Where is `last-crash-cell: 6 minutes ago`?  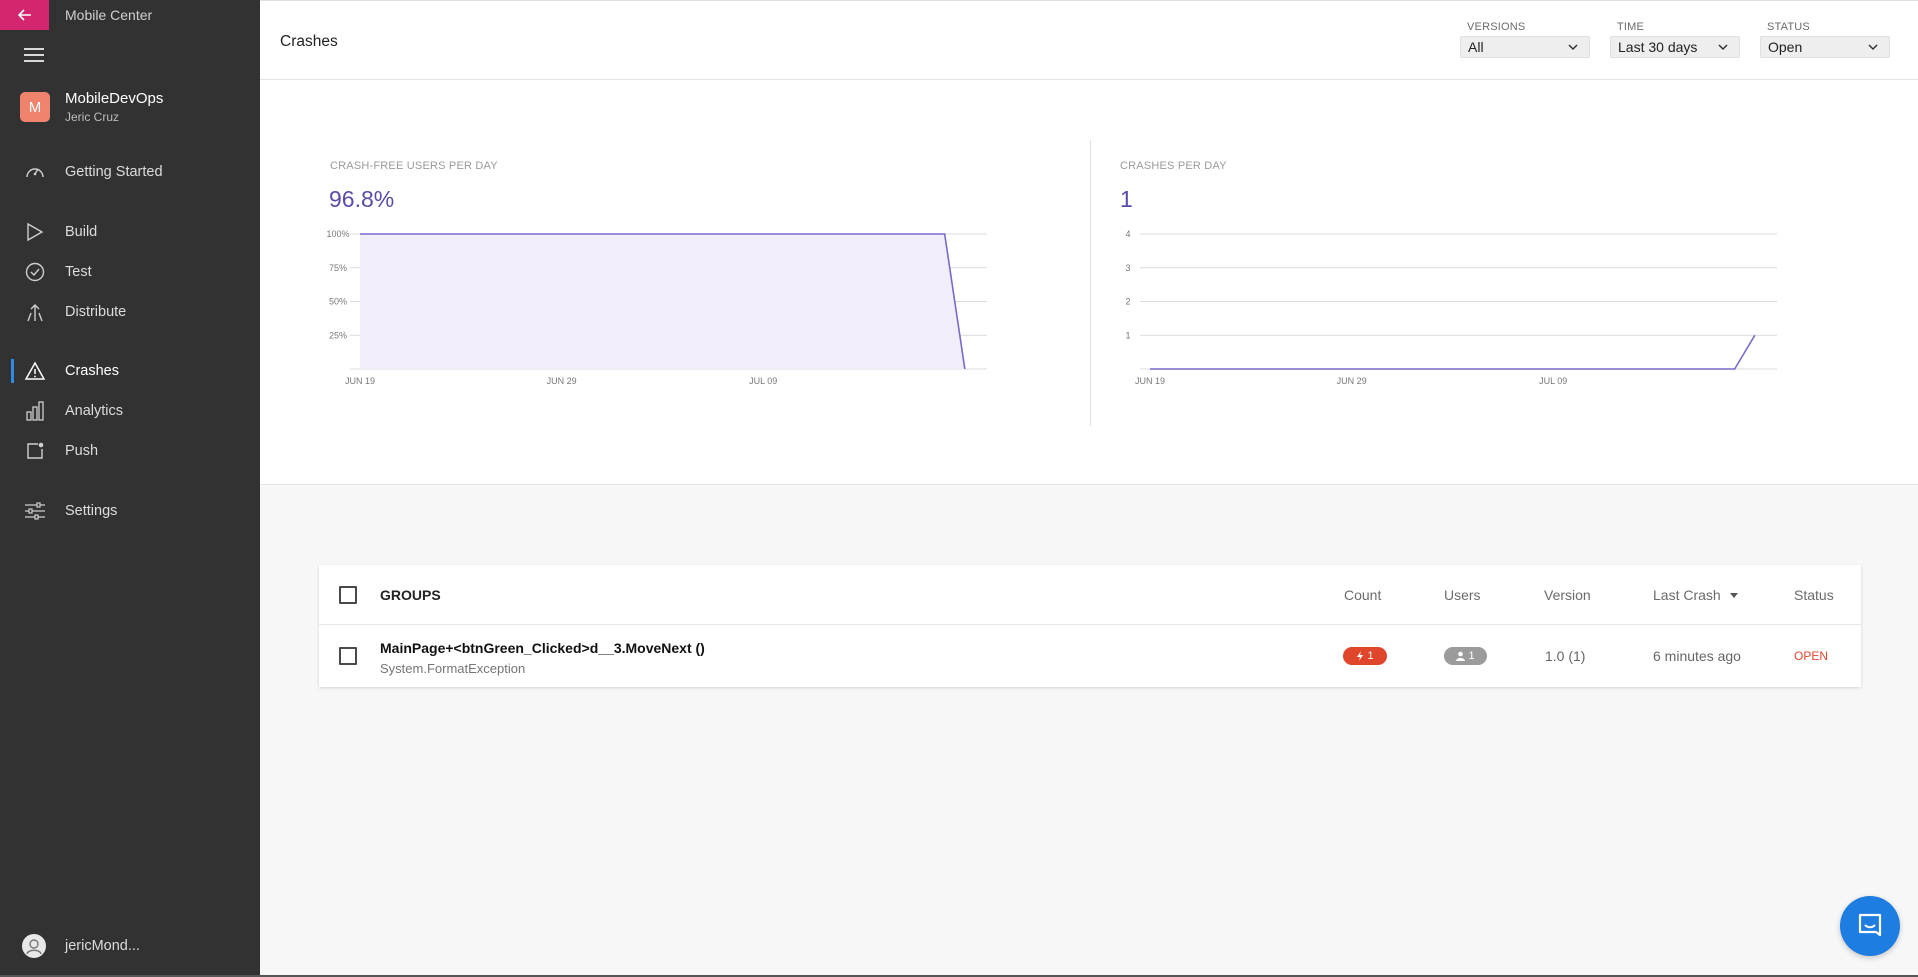 last-crash-cell: 6 minutes ago is located at coordinates (1697, 656).